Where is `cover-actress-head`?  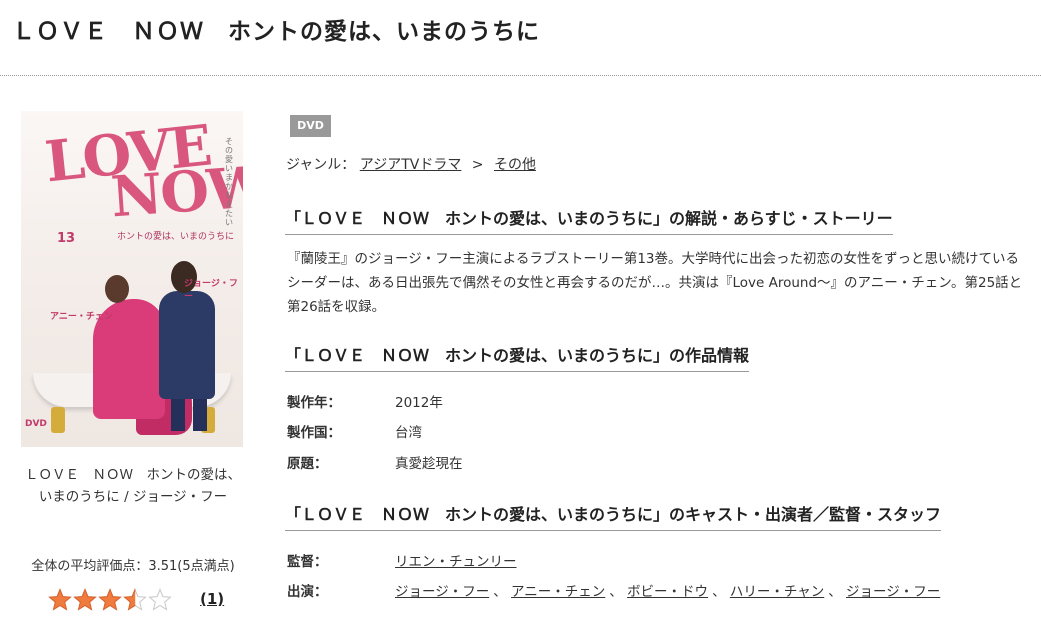 cover-actress-head is located at coordinates (117, 289).